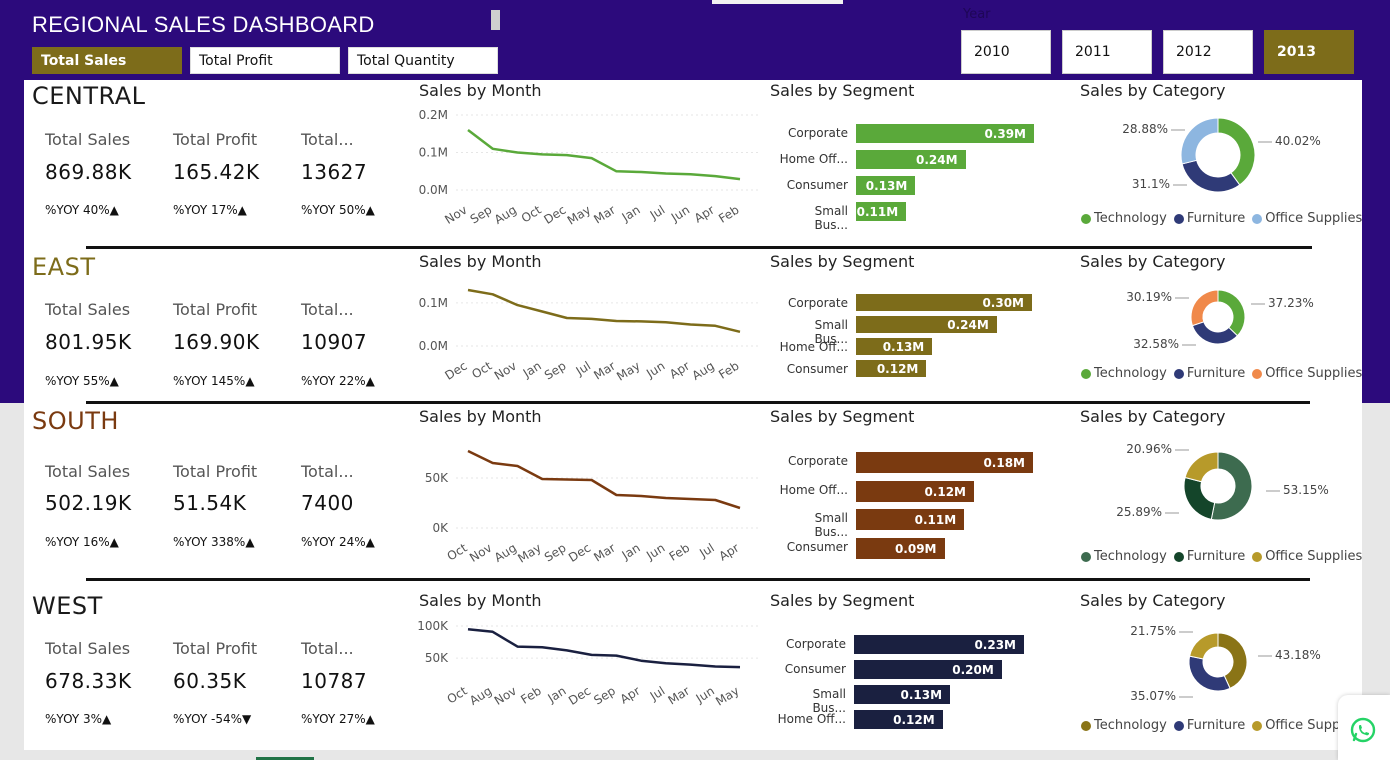  Describe the element at coordinates (1004, 463) in the screenshot. I see `segment-value-label: 0.18M` at that location.